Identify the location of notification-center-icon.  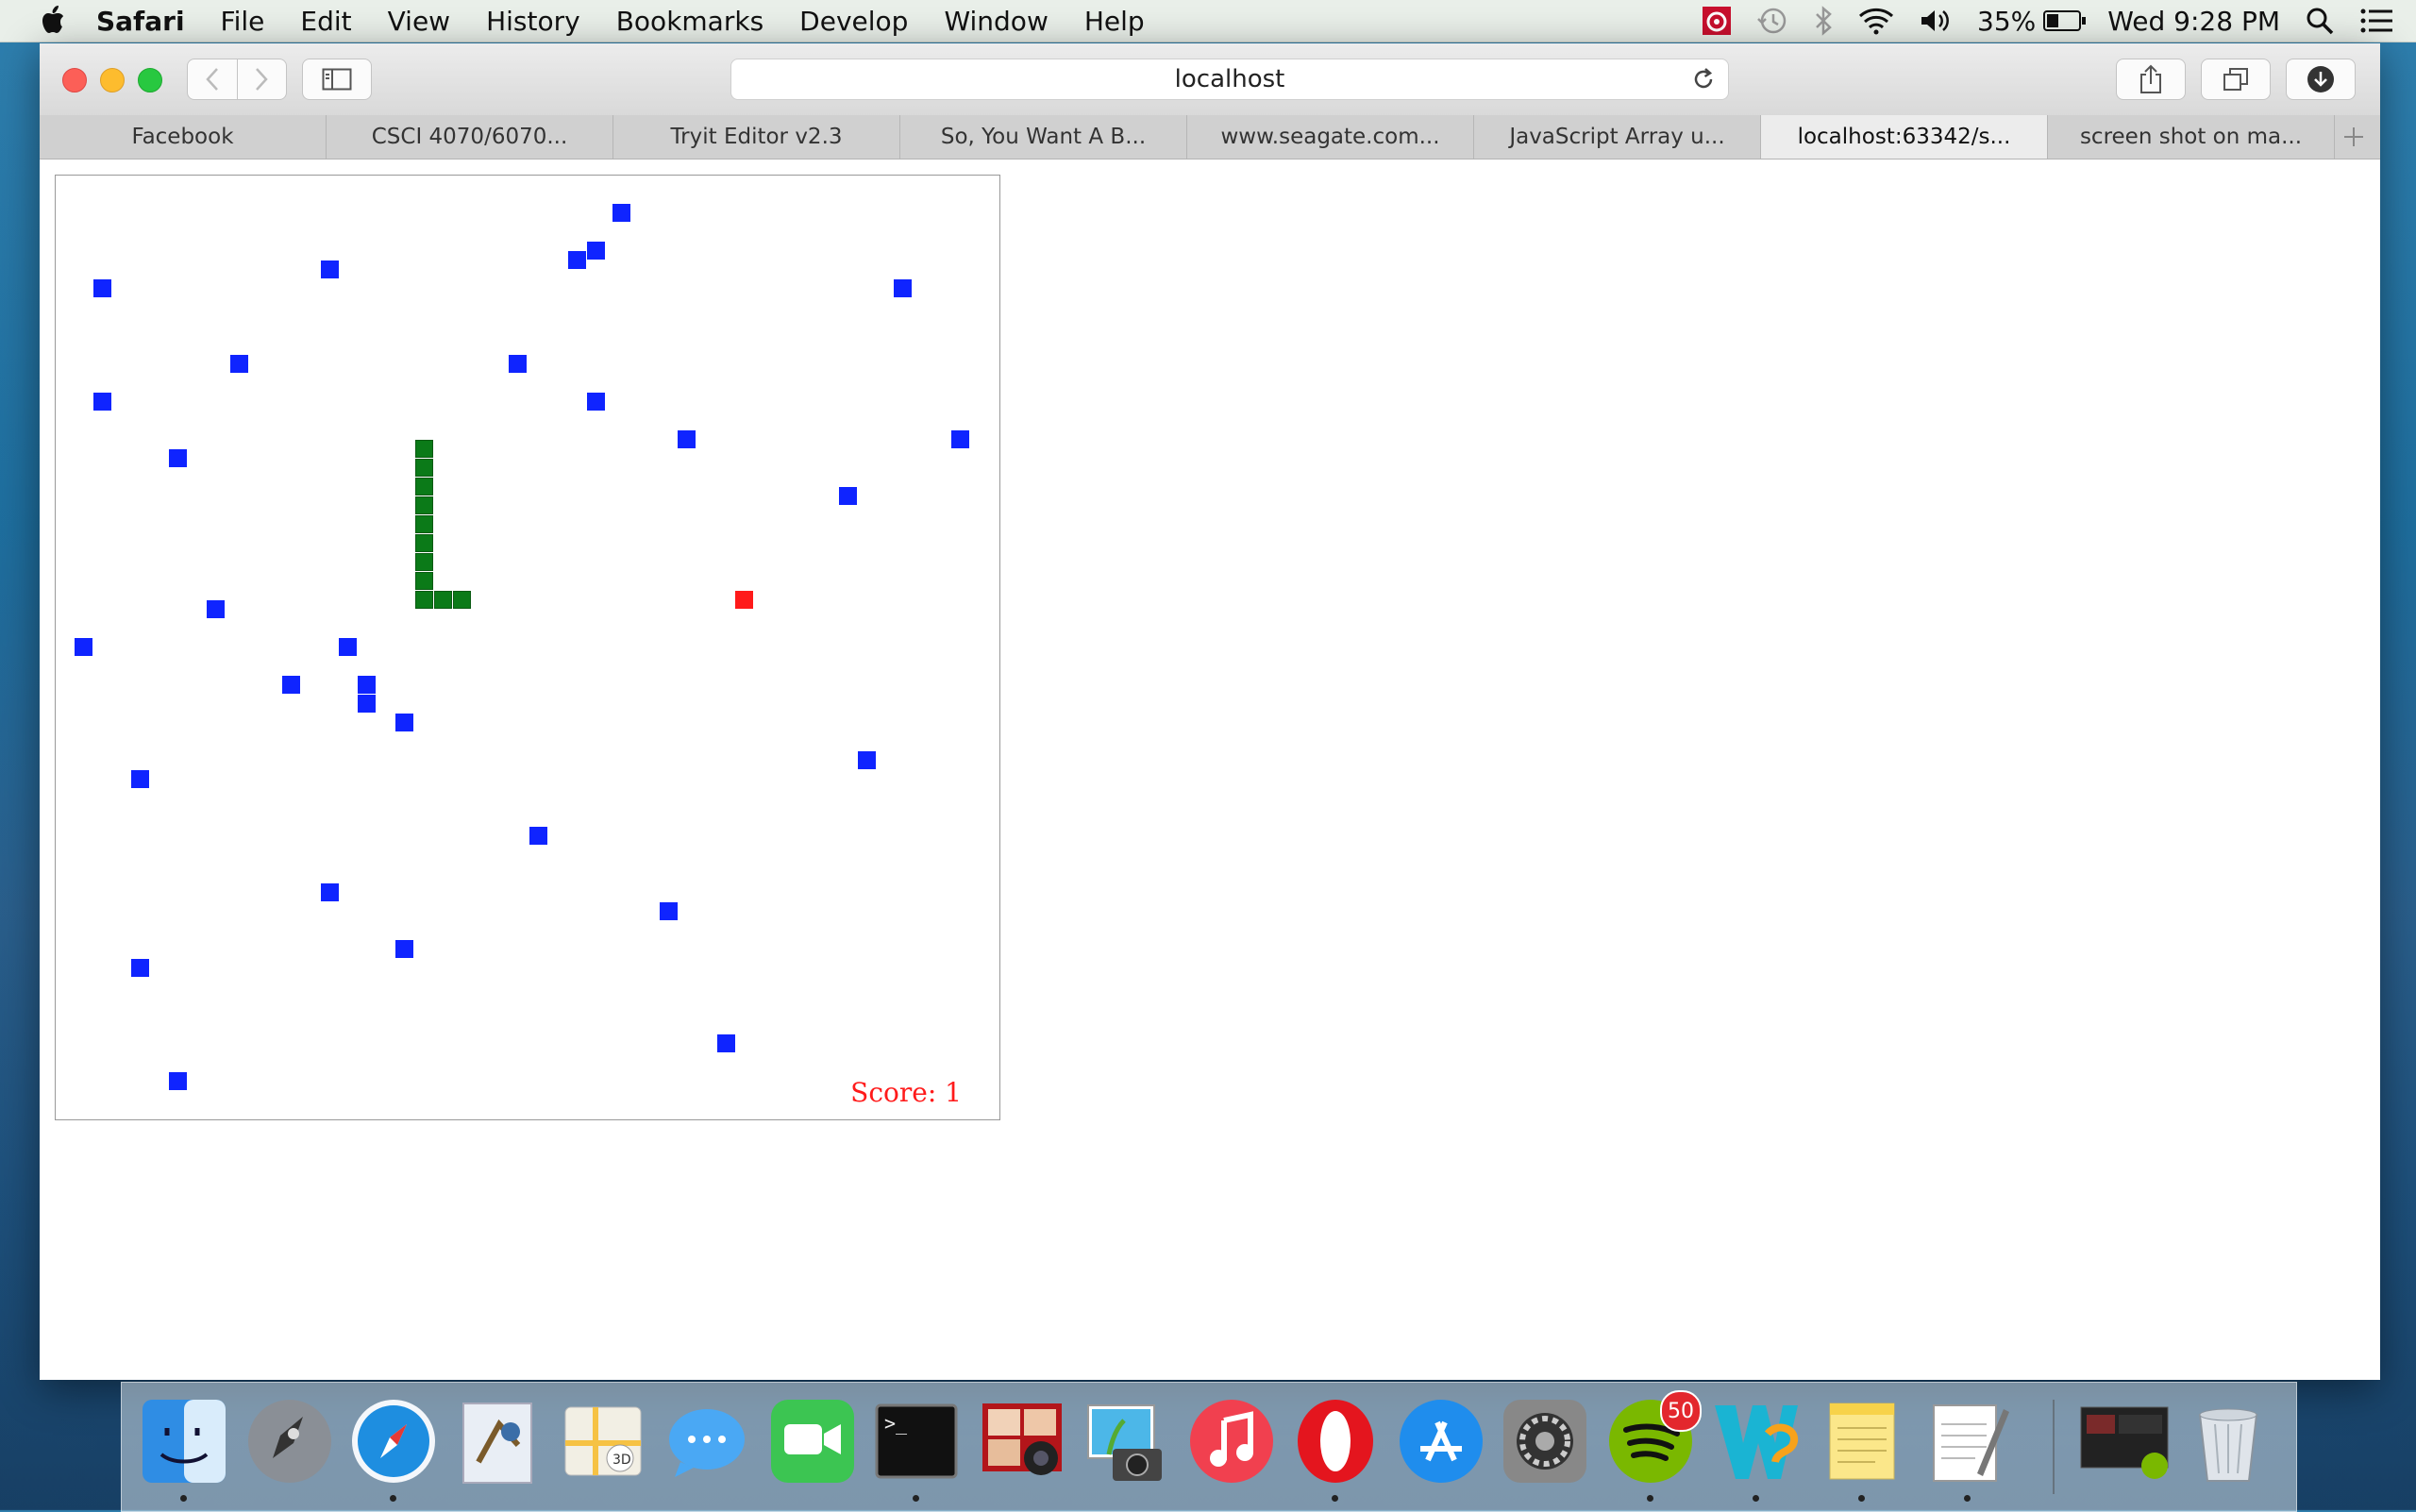
(2376, 21).